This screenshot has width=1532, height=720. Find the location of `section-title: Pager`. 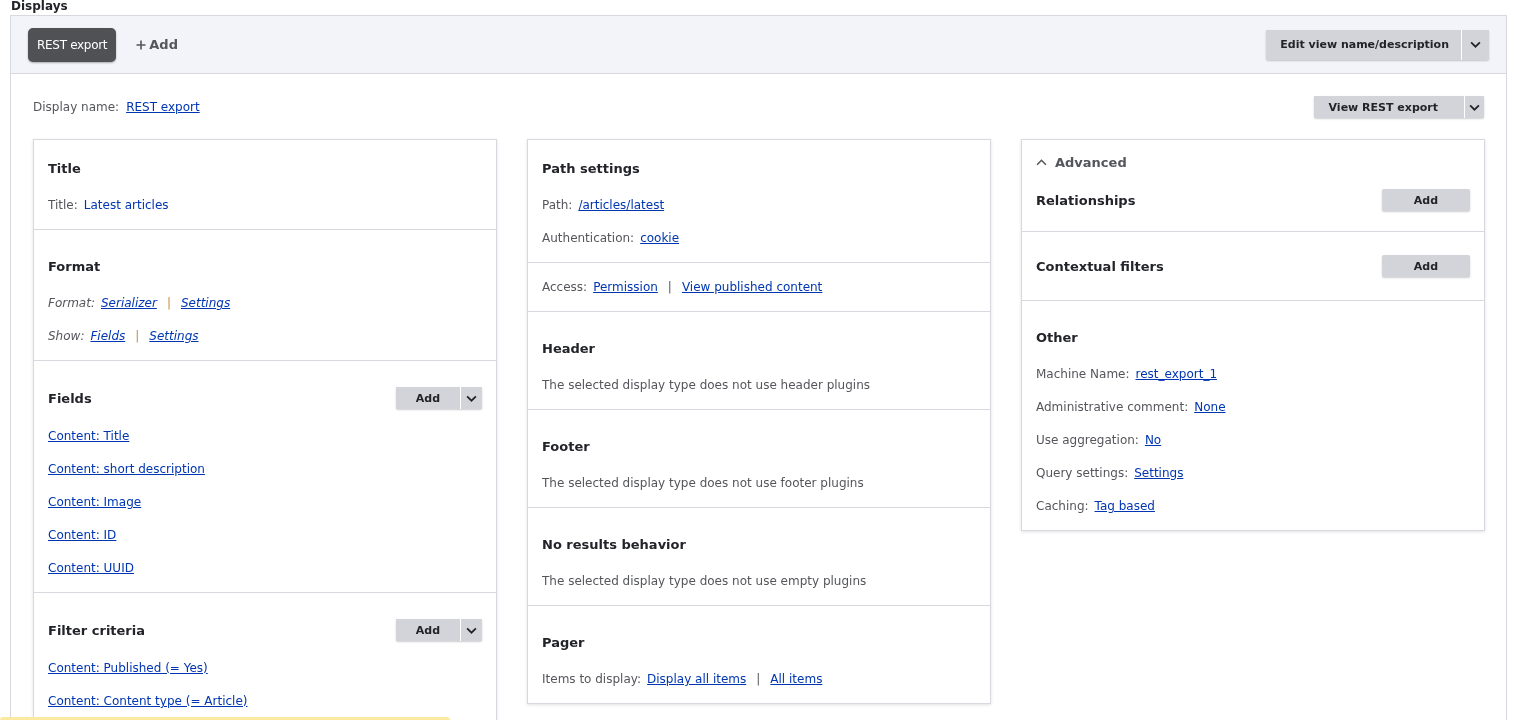

section-title: Pager is located at coordinates (563, 642).